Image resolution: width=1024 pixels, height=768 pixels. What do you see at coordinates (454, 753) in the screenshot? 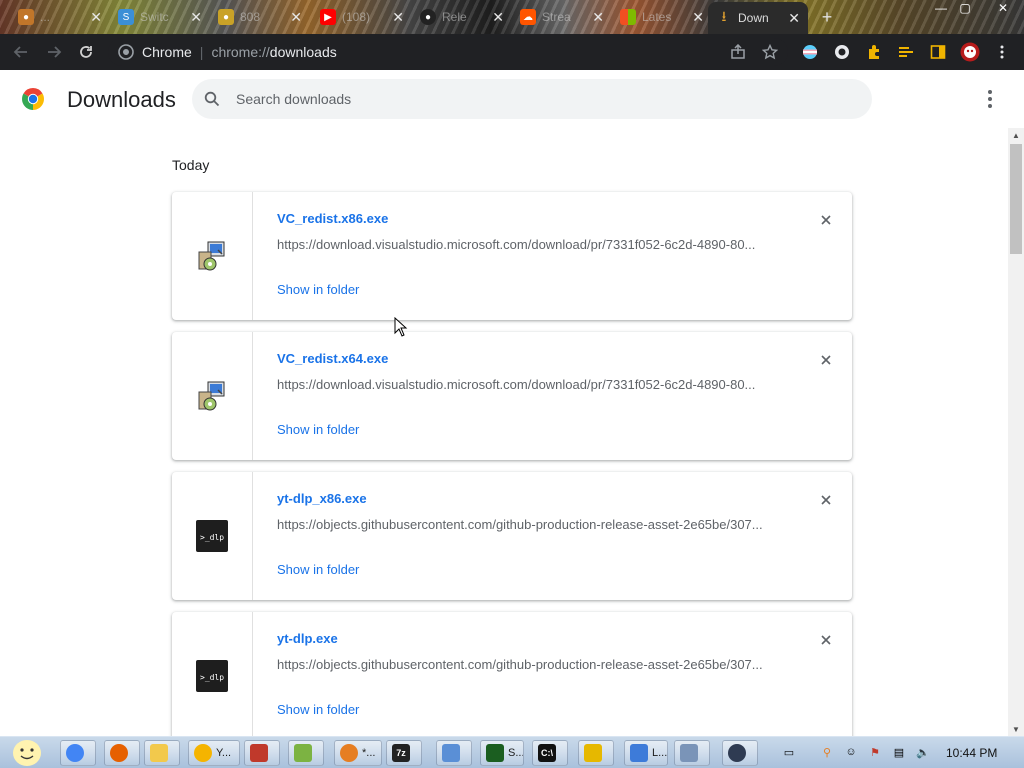
I see `taskbar-item-installer` at bounding box center [454, 753].